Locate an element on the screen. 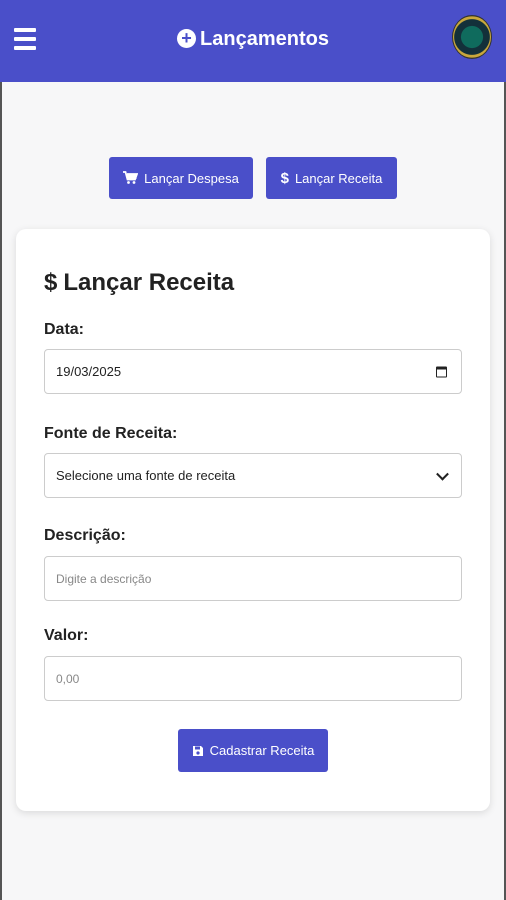 The image size is (506, 900). calendar-icon is located at coordinates (441, 371).